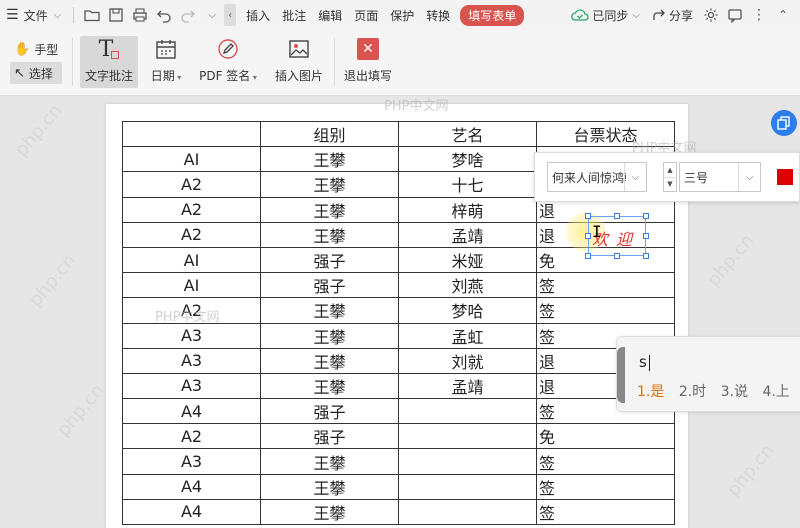  Describe the element at coordinates (366, 15) in the screenshot. I see `tab-page: 页面` at that location.